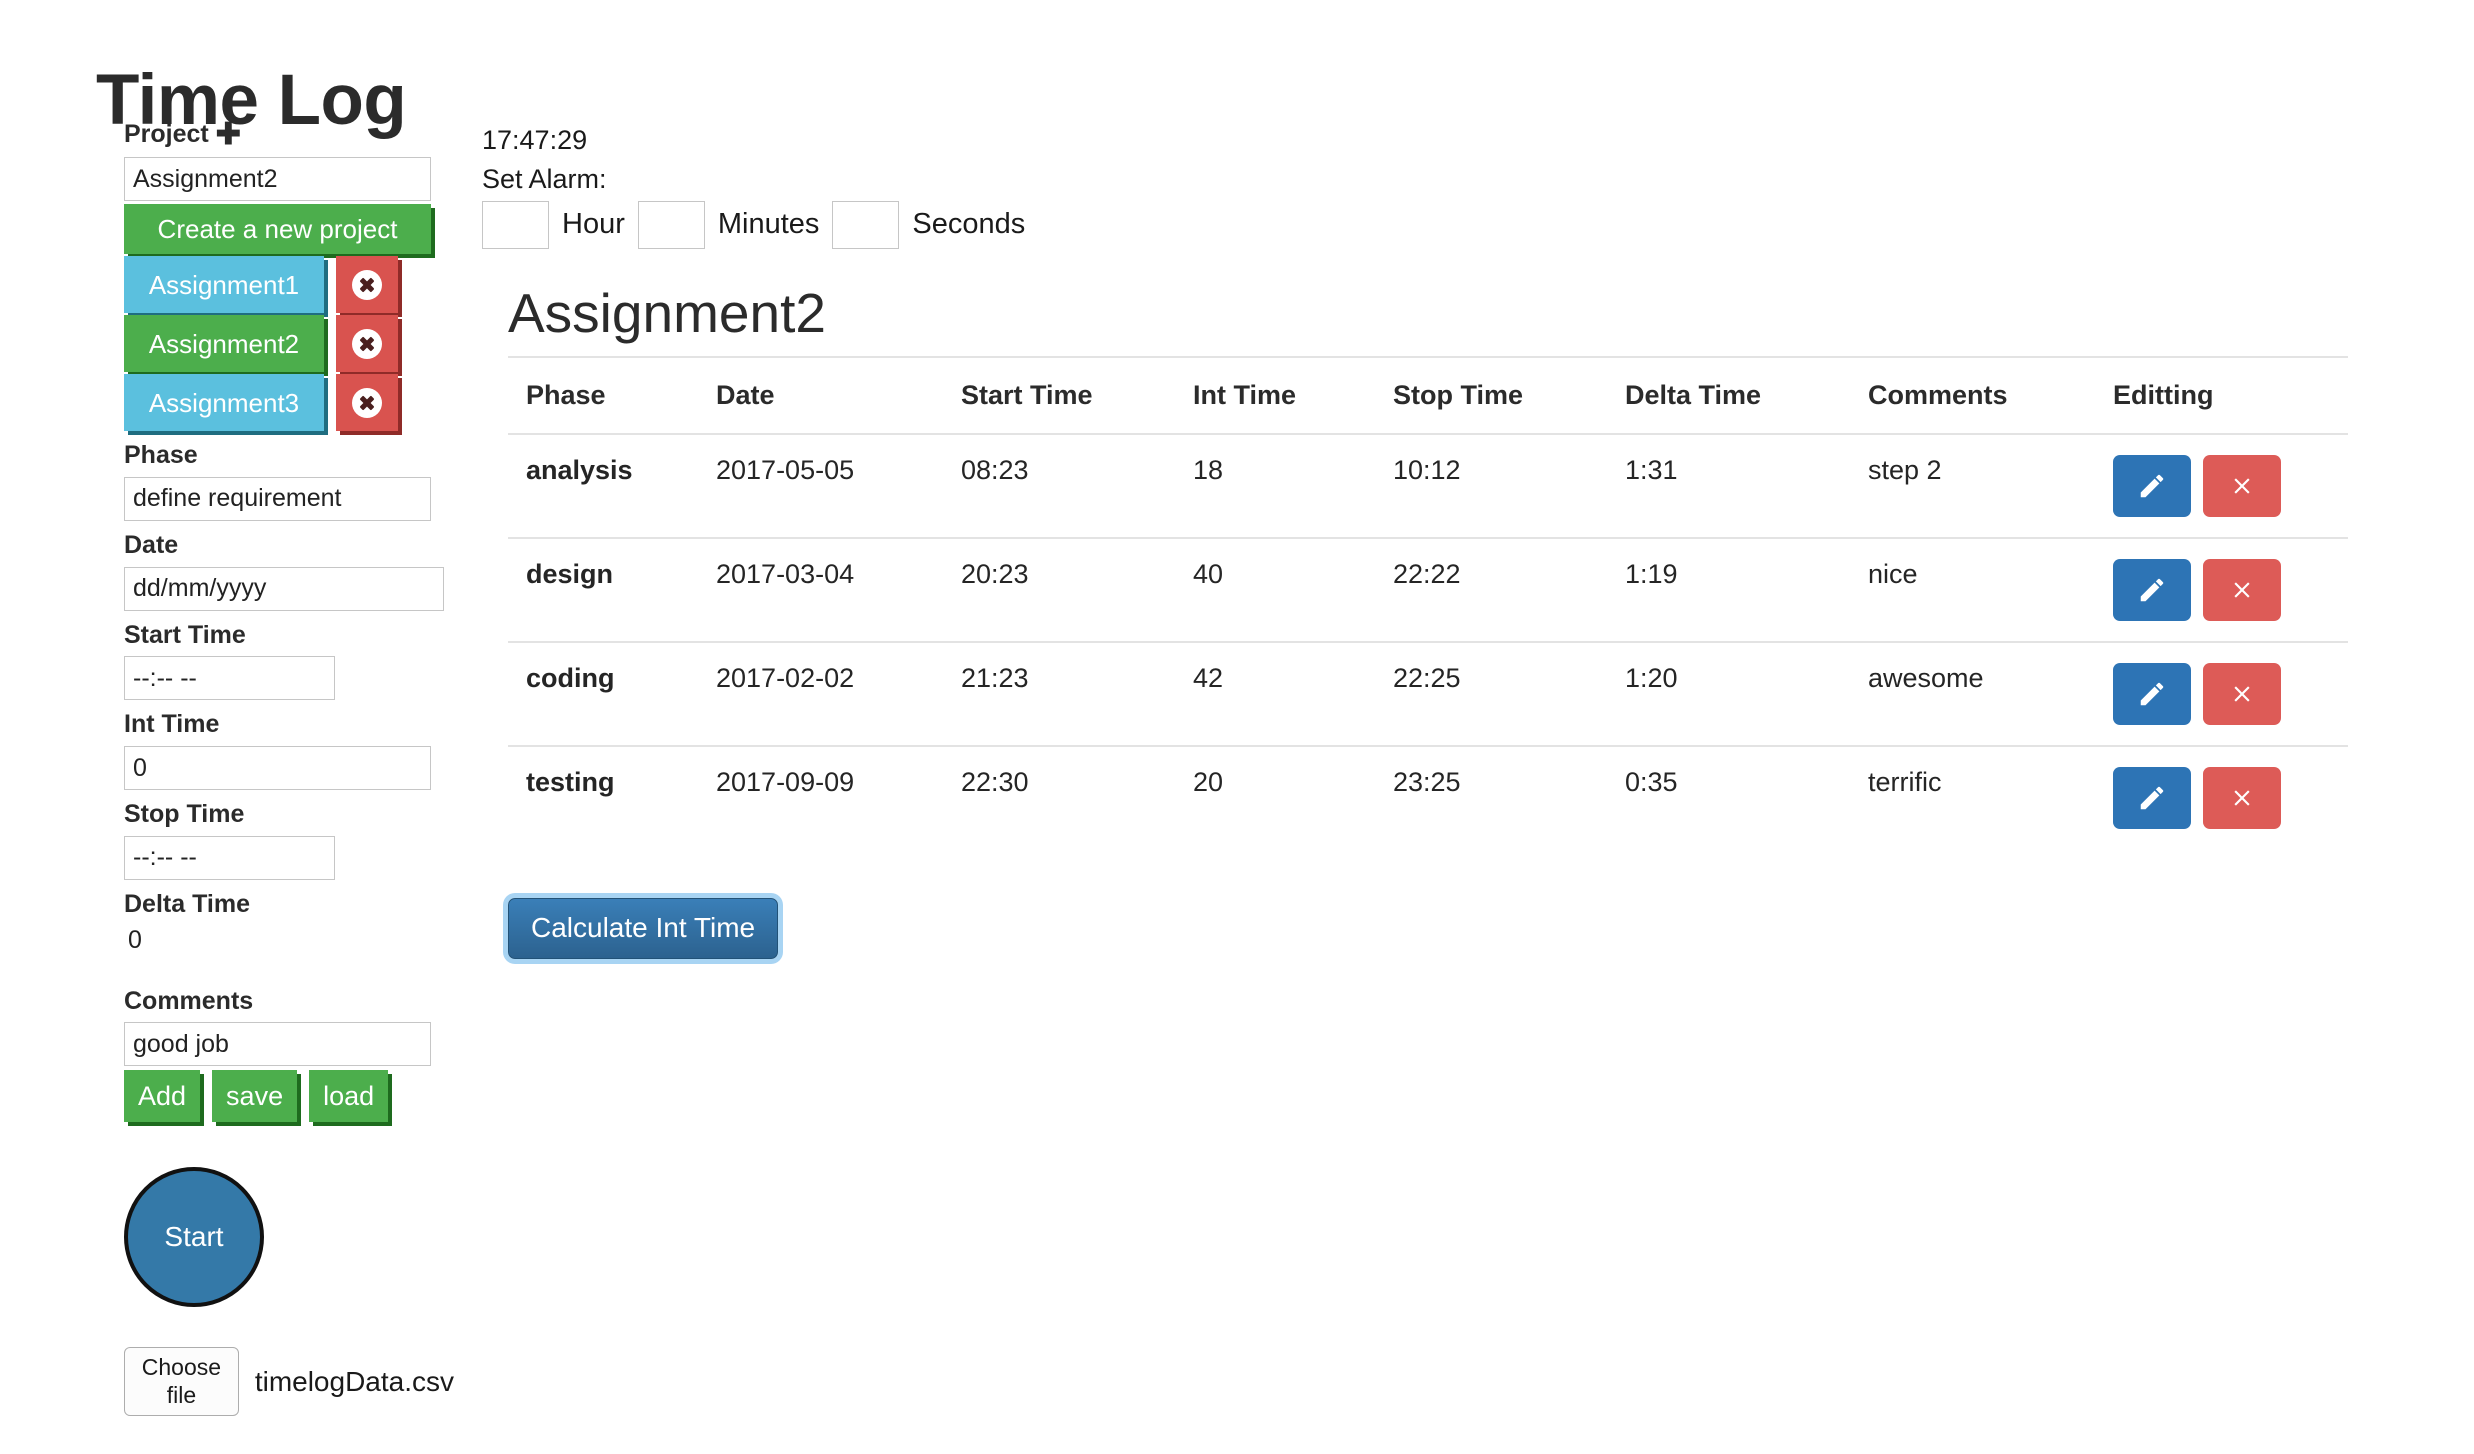 This screenshot has height=1454, width=2474. Describe the element at coordinates (166, 134) in the screenshot. I see `project-label-text: Project` at that location.